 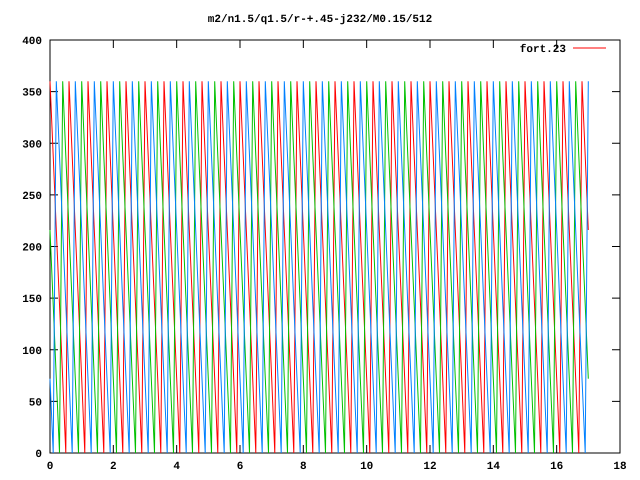 What do you see at coordinates (320, 20) in the screenshot?
I see `chart-title: m2/n1.5/q1.5/r-+.45-j232/M0.15/512` at bounding box center [320, 20].